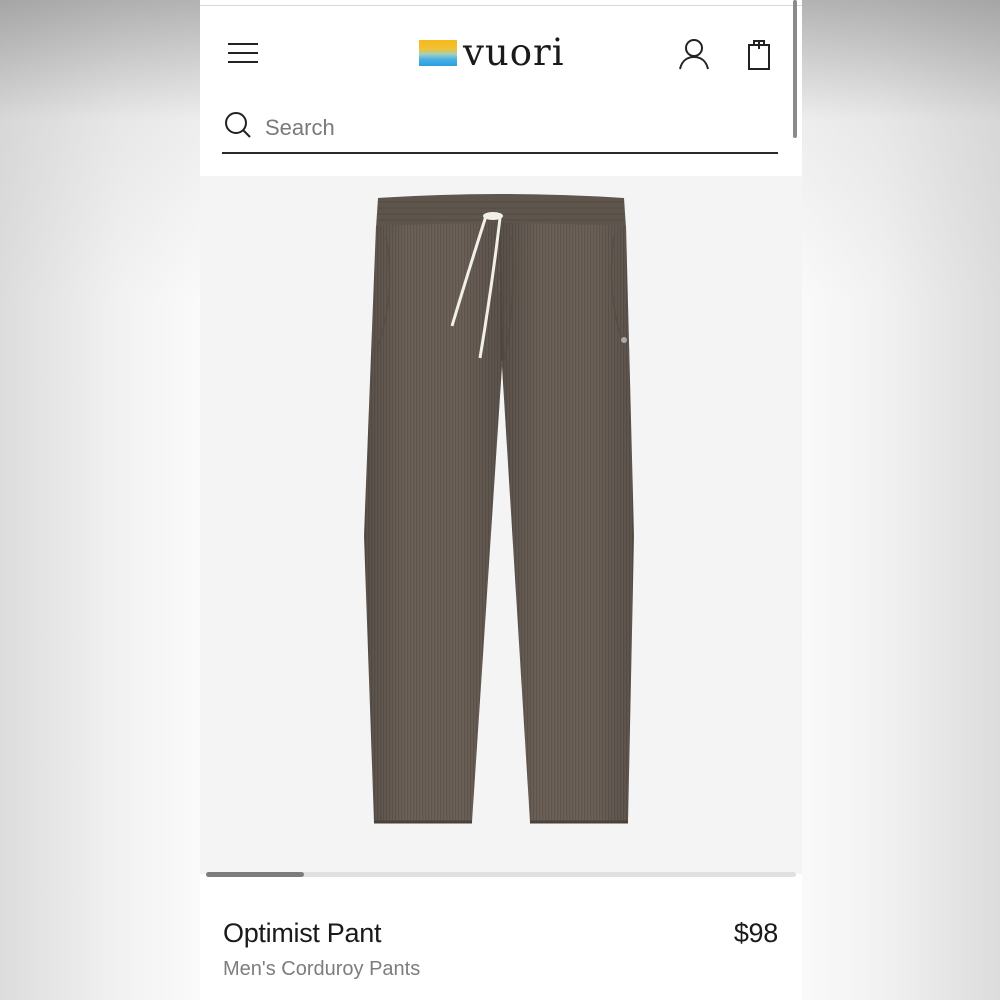 This screenshot has height=1000, width=1000. I want to click on page-scrollbar, so click(795, 69).